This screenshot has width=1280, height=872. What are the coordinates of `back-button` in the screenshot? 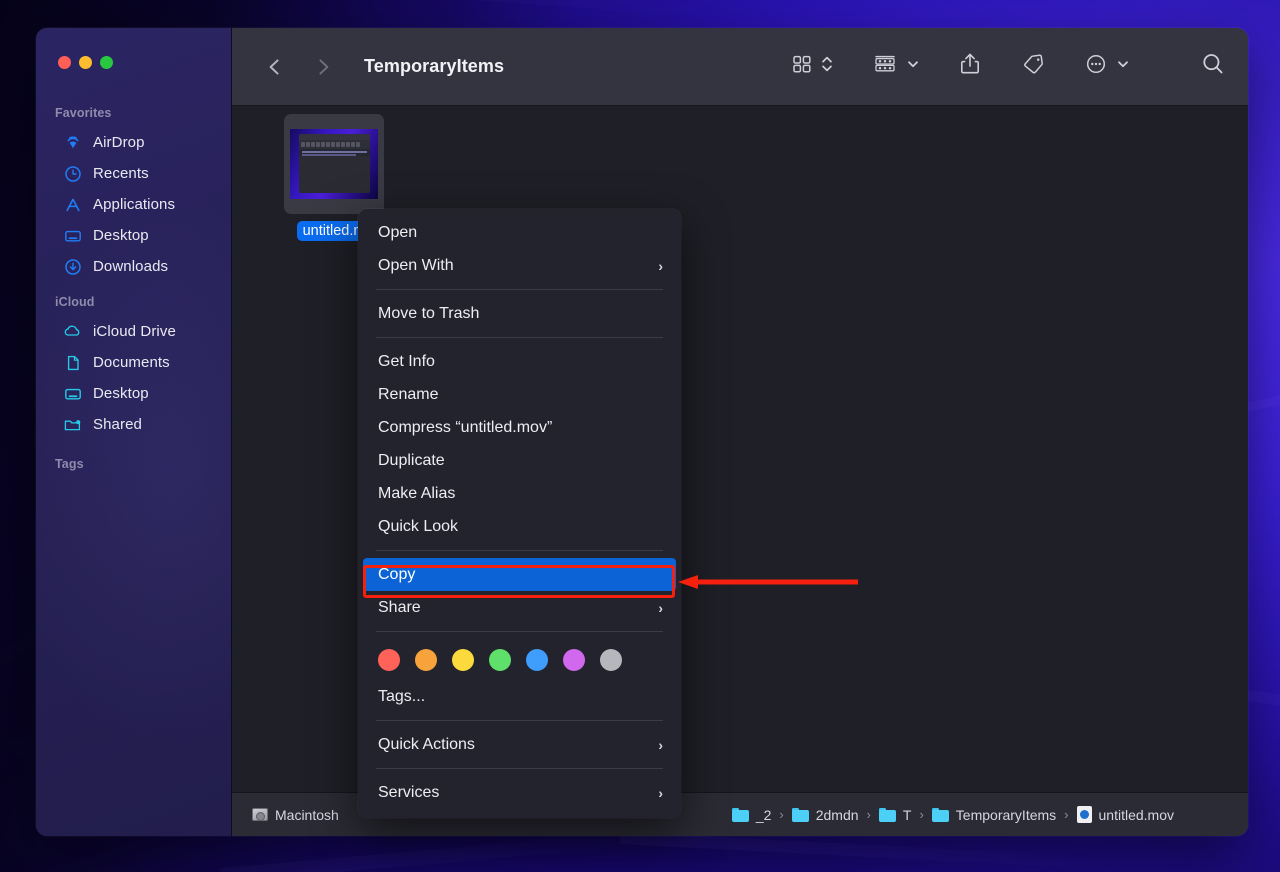 It's located at (275, 67).